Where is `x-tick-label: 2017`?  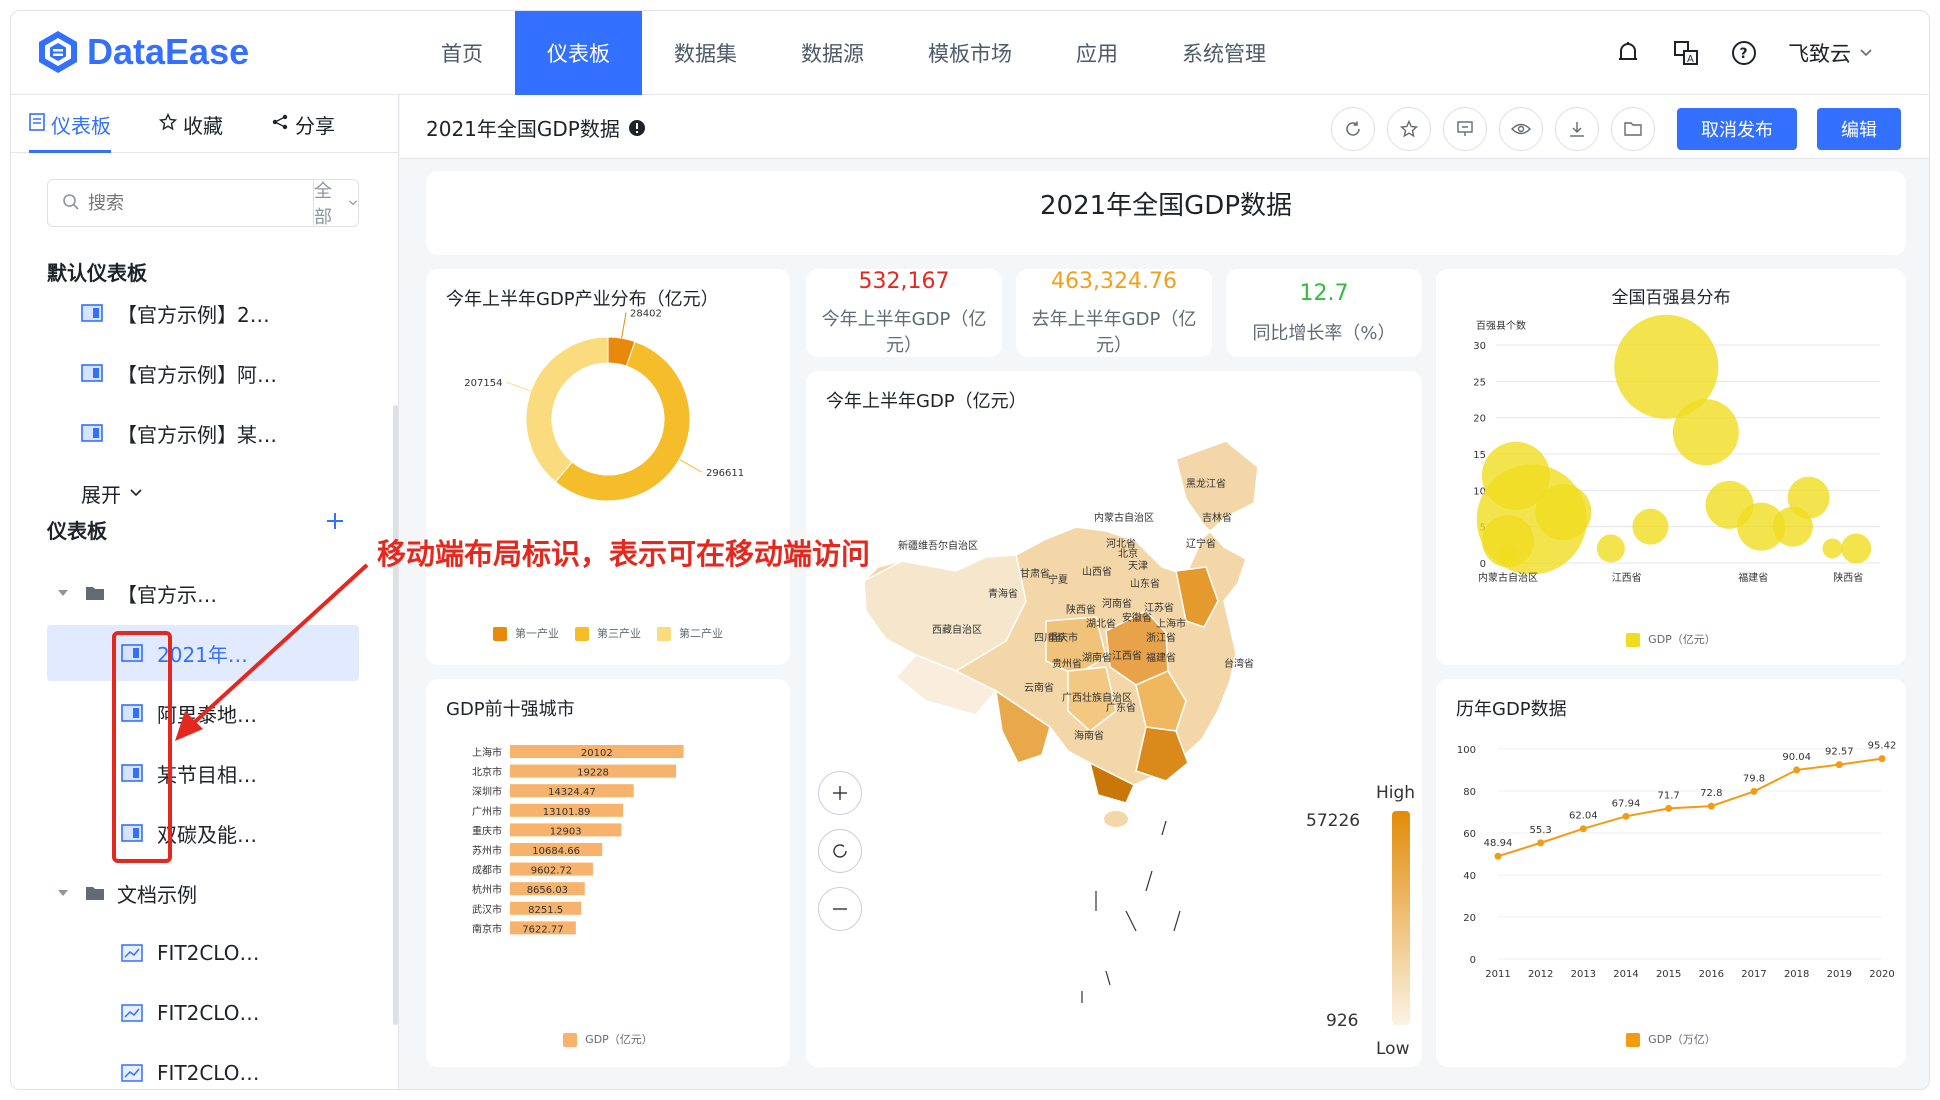
x-tick-label: 2017 is located at coordinates (1753, 974).